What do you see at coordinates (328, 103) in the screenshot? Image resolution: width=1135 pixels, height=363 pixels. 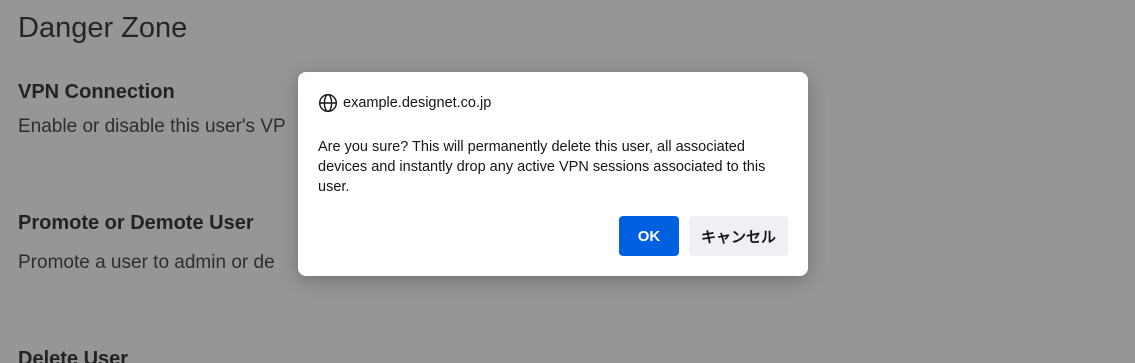 I see `globe-icon` at bounding box center [328, 103].